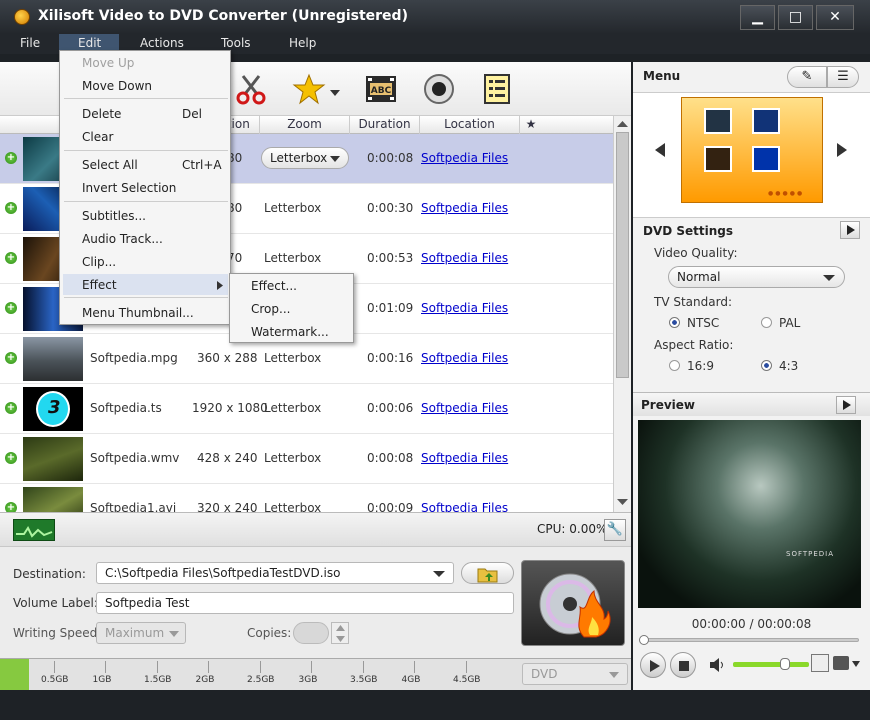 Image resolution: width=870 pixels, height=720 pixels. I want to click on copies-input, so click(311, 633).